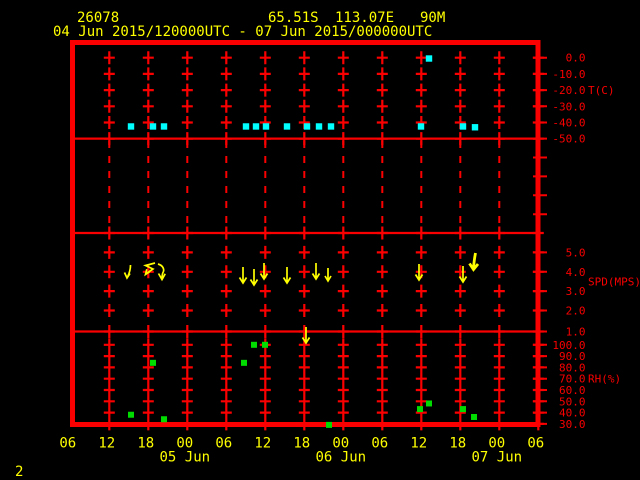 This screenshot has width=640, height=480. What do you see at coordinates (568, 90) in the screenshot?
I see `axis-tick-label: -20.0` at bounding box center [568, 90].